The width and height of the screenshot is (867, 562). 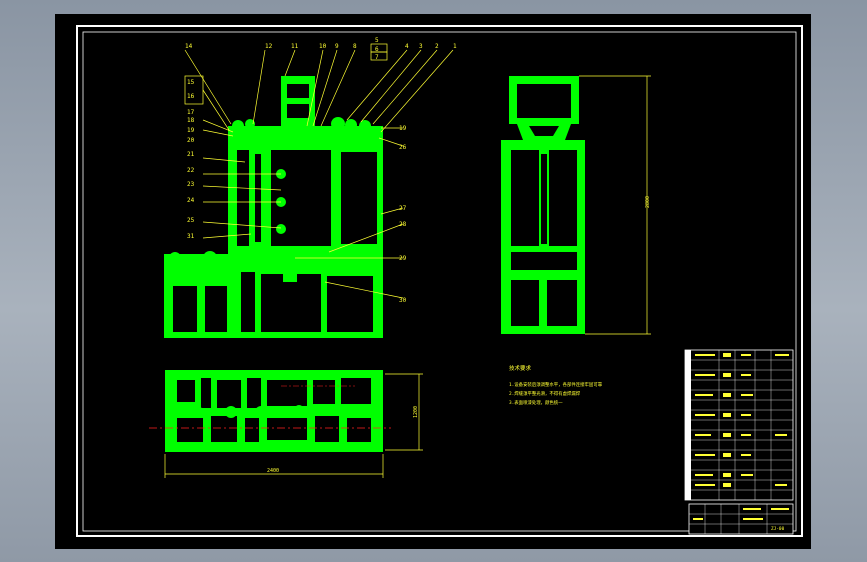 I want to click on callout-28: 28, so click(x=403, y=224).